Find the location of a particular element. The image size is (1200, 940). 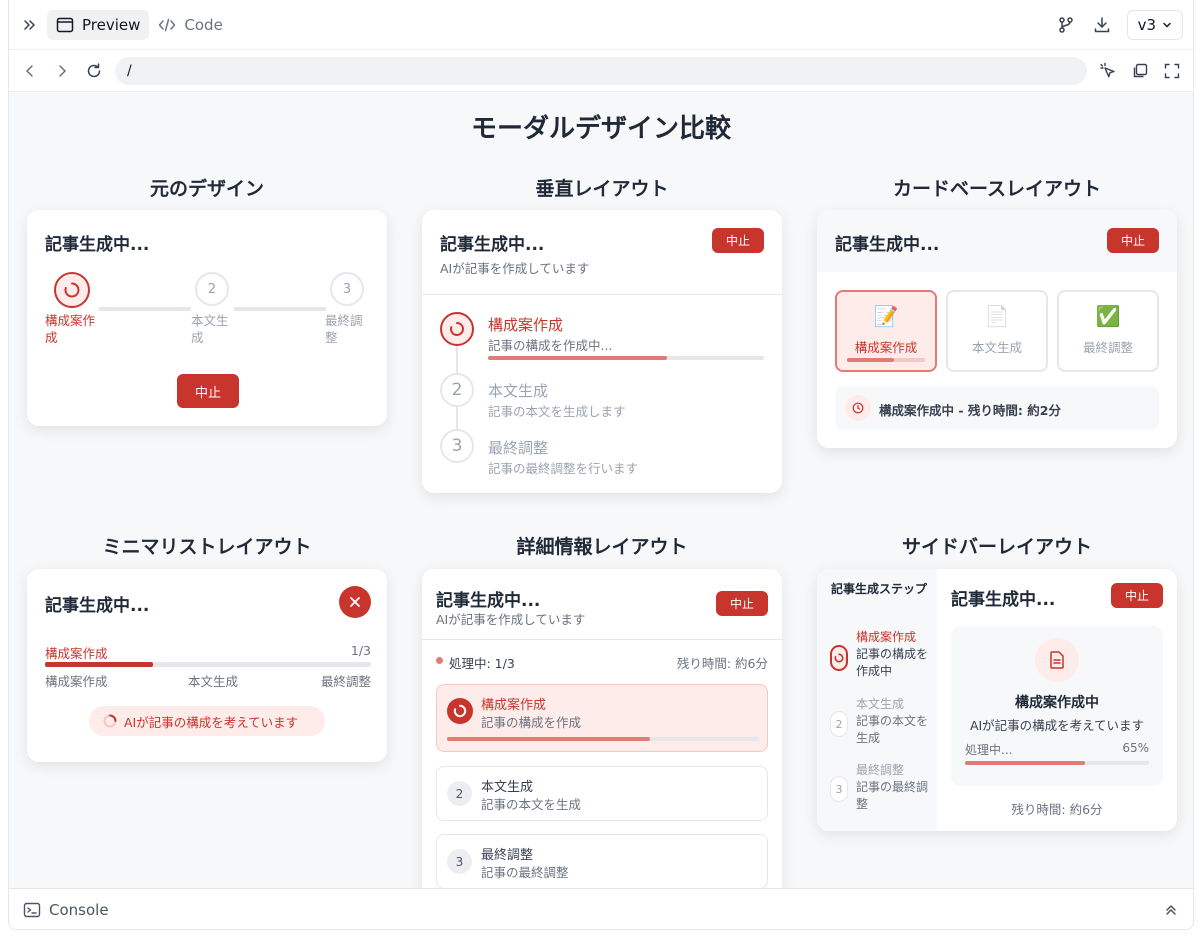

step-desc: 記事の構成を作成 is located at coordinates (531, 722).